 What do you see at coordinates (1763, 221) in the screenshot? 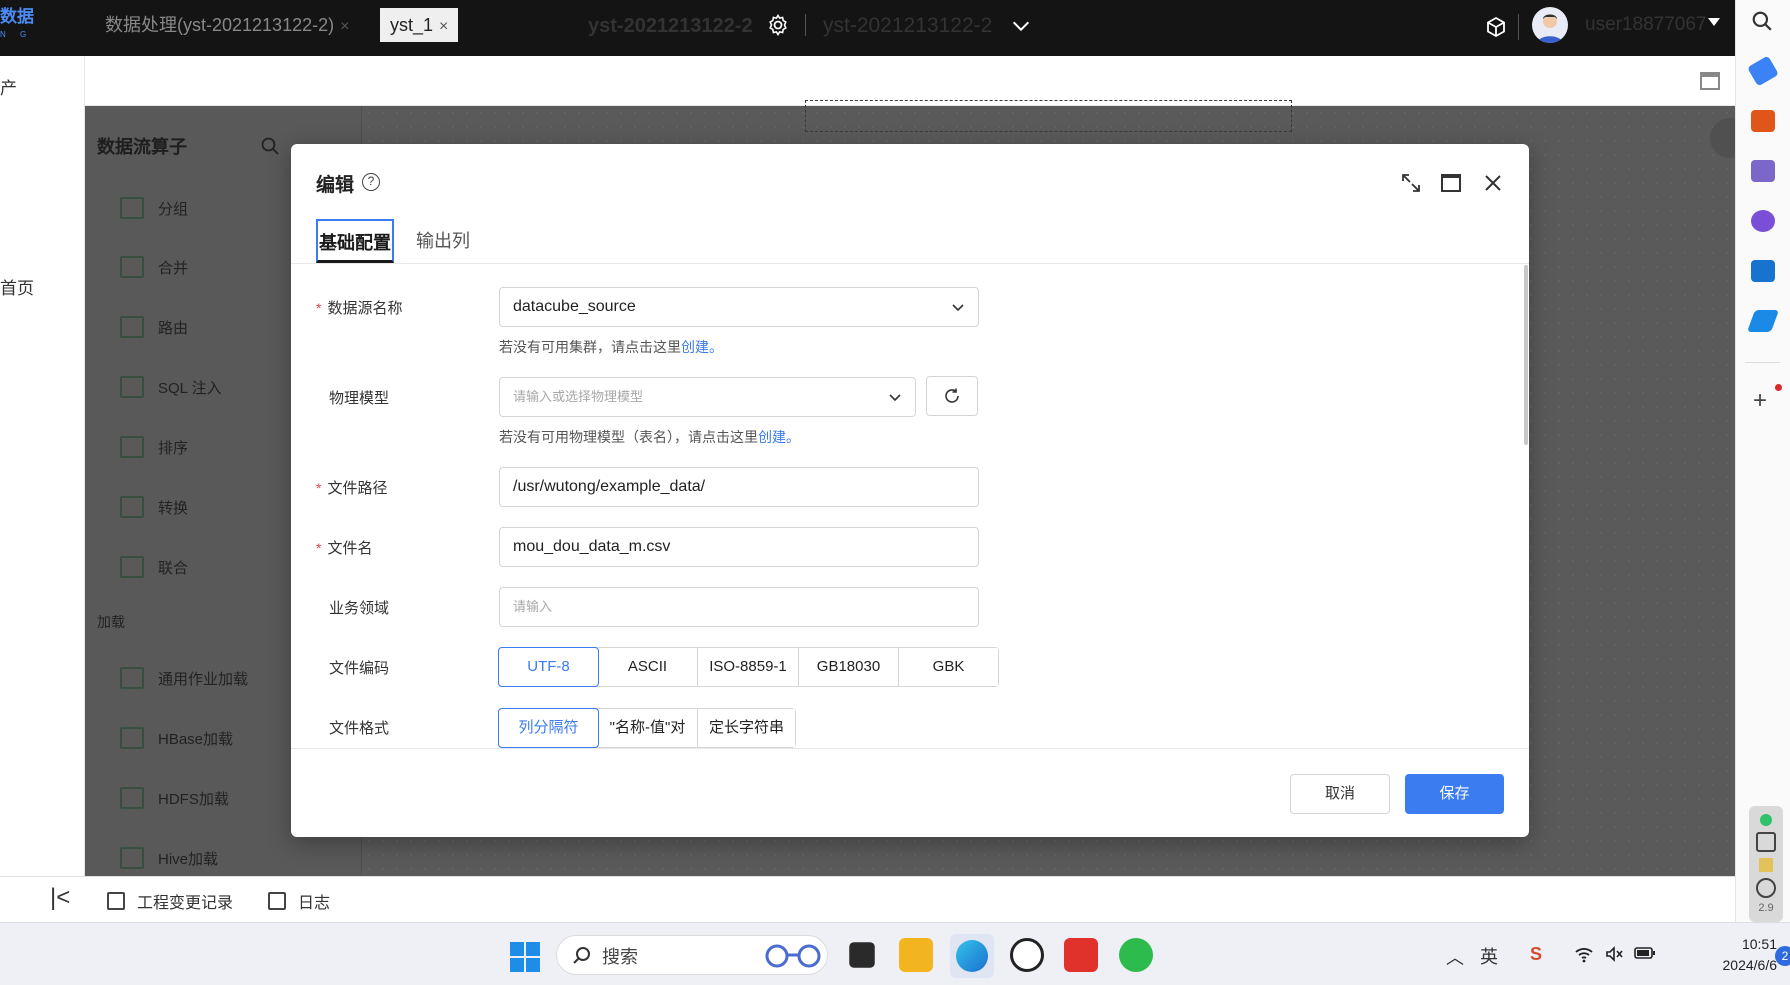
I see `copilot-icon` at bounding box center [1763, 221].